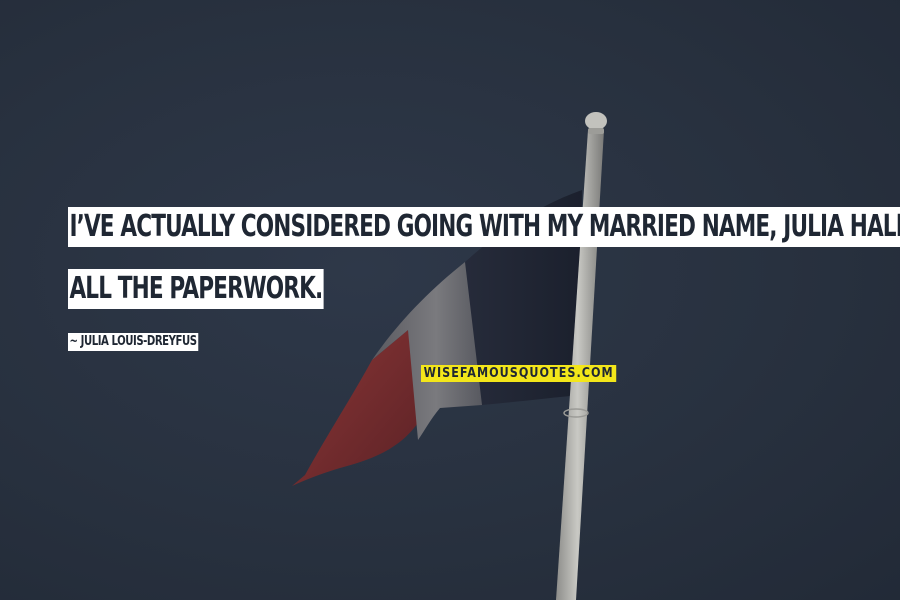 Image resolution: width=900 pixels, height=600 pixels. What do you see at coordinates (356, 408) in the screenshot?
I see `flag-red-stripe` at bounding box center [356, 408].